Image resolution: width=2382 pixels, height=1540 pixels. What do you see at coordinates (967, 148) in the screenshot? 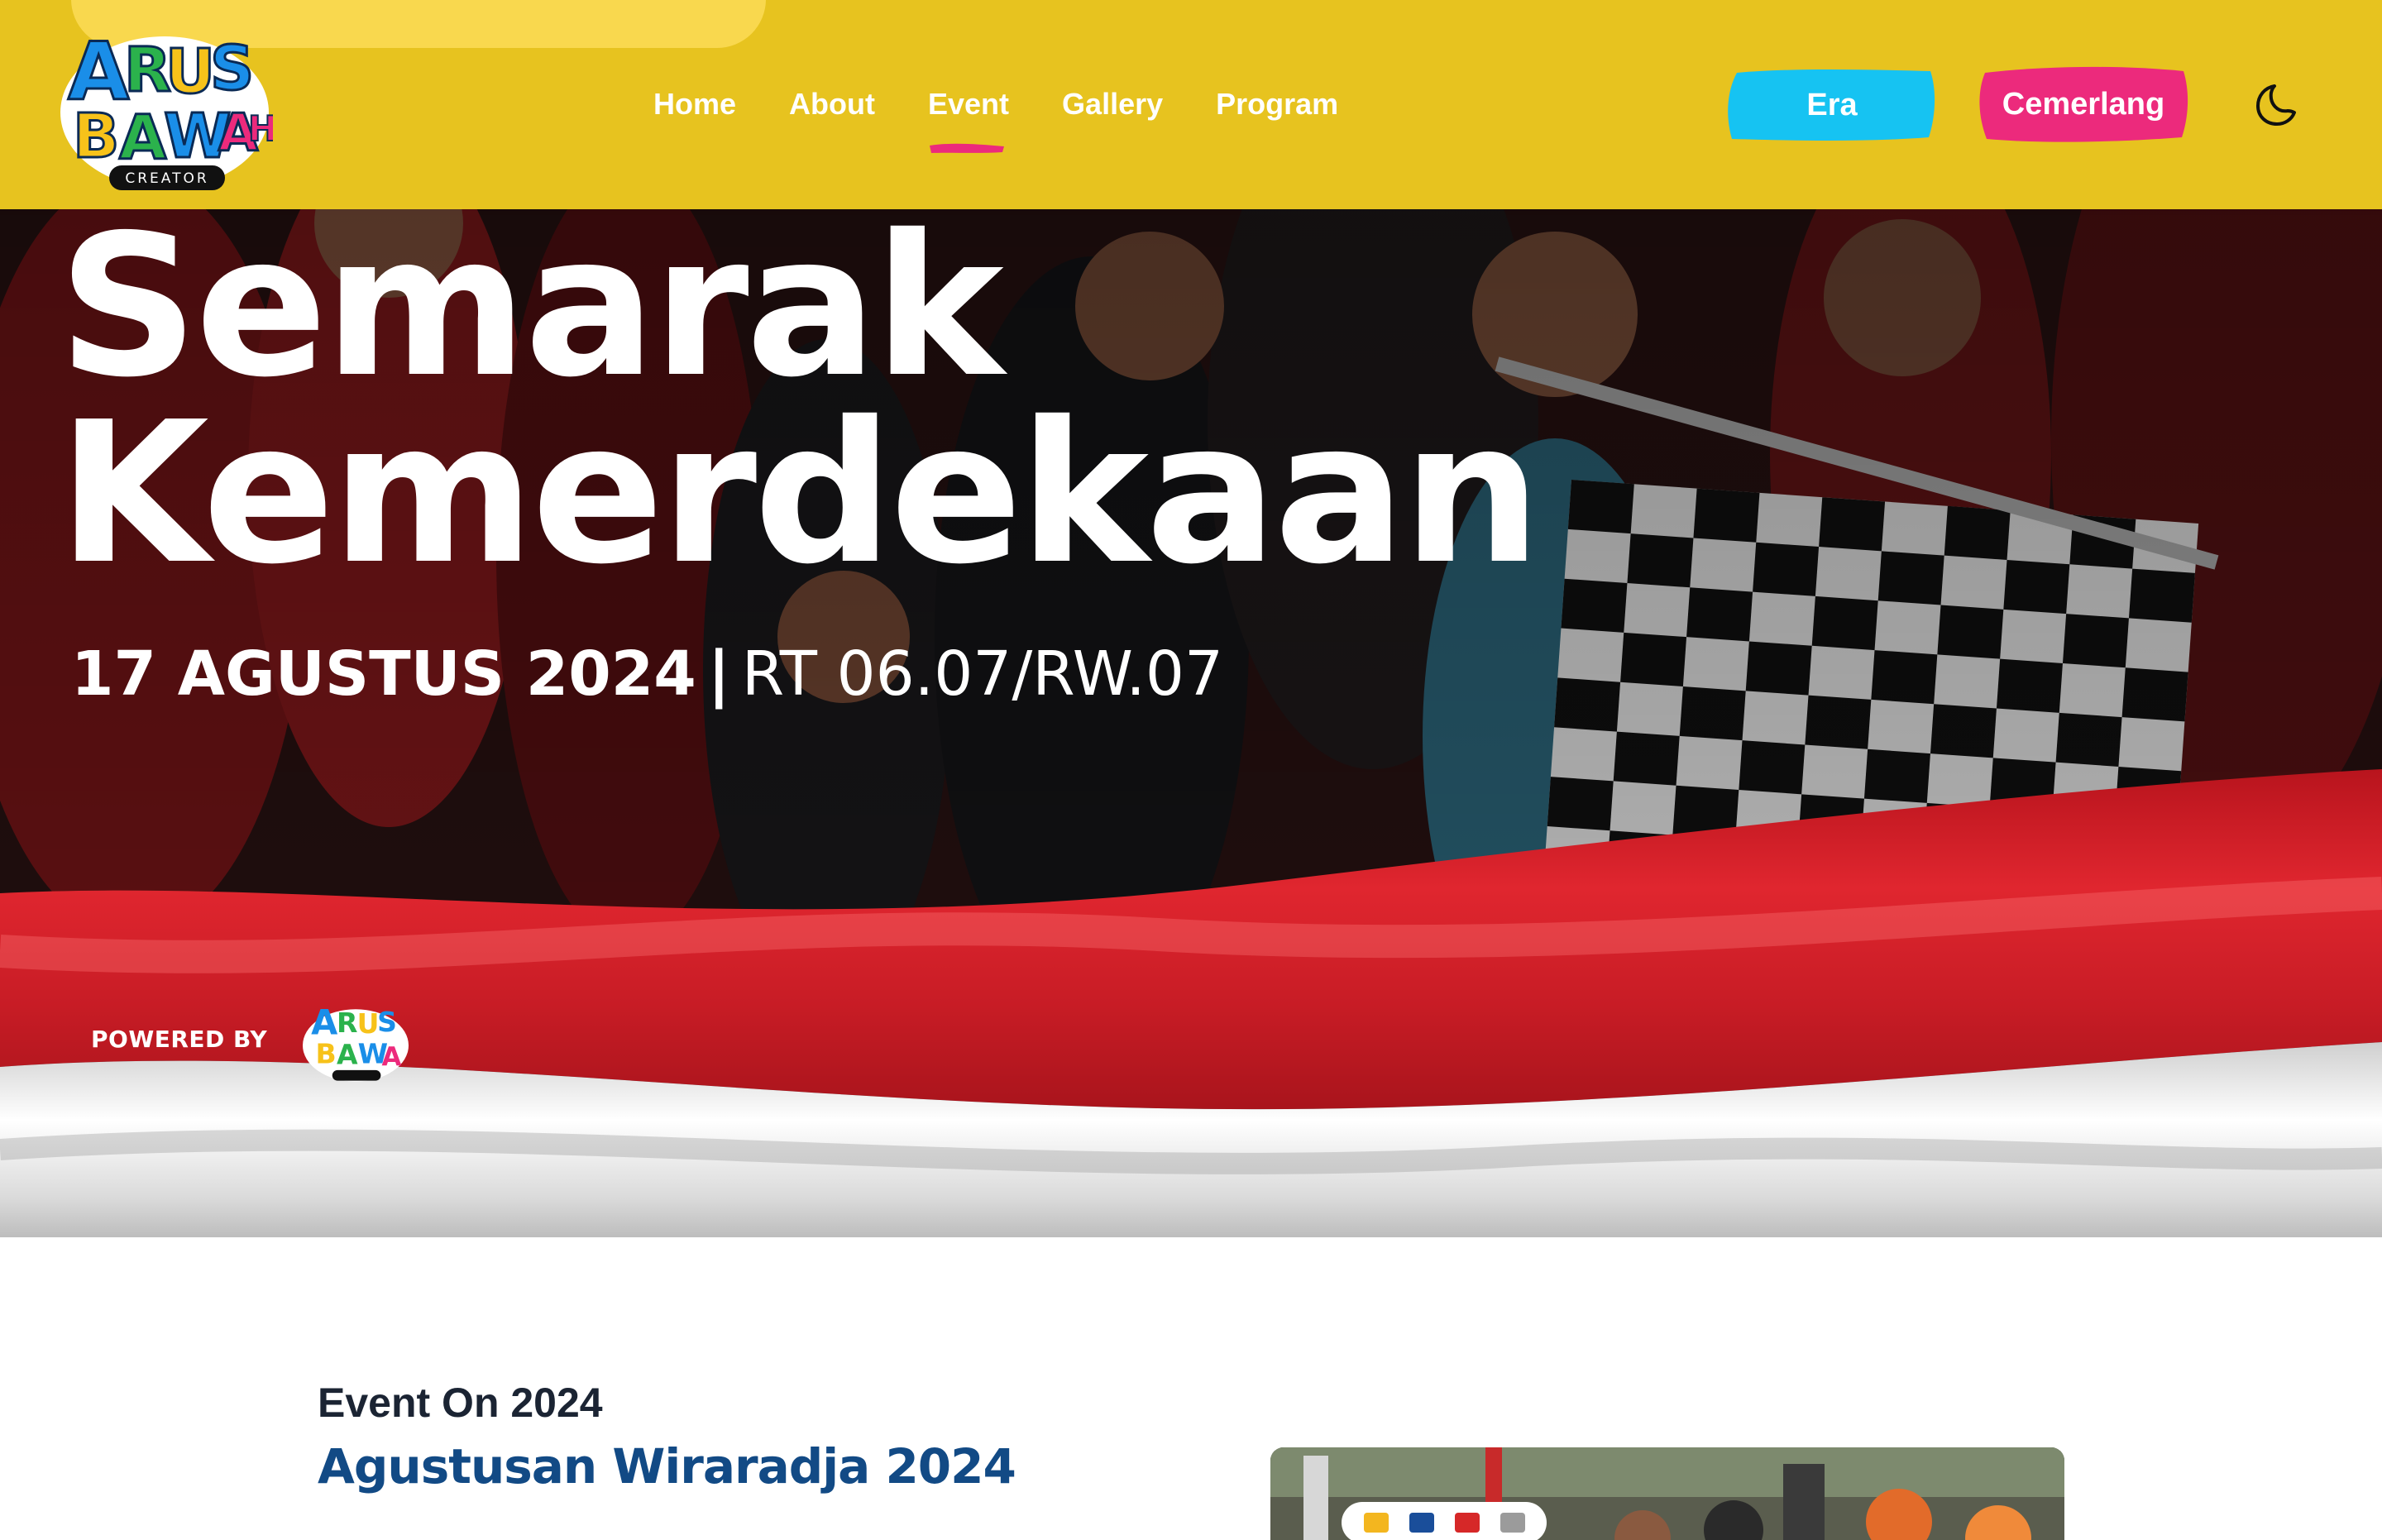
I see `active-nav-underline` at bounding box center [967, 148].